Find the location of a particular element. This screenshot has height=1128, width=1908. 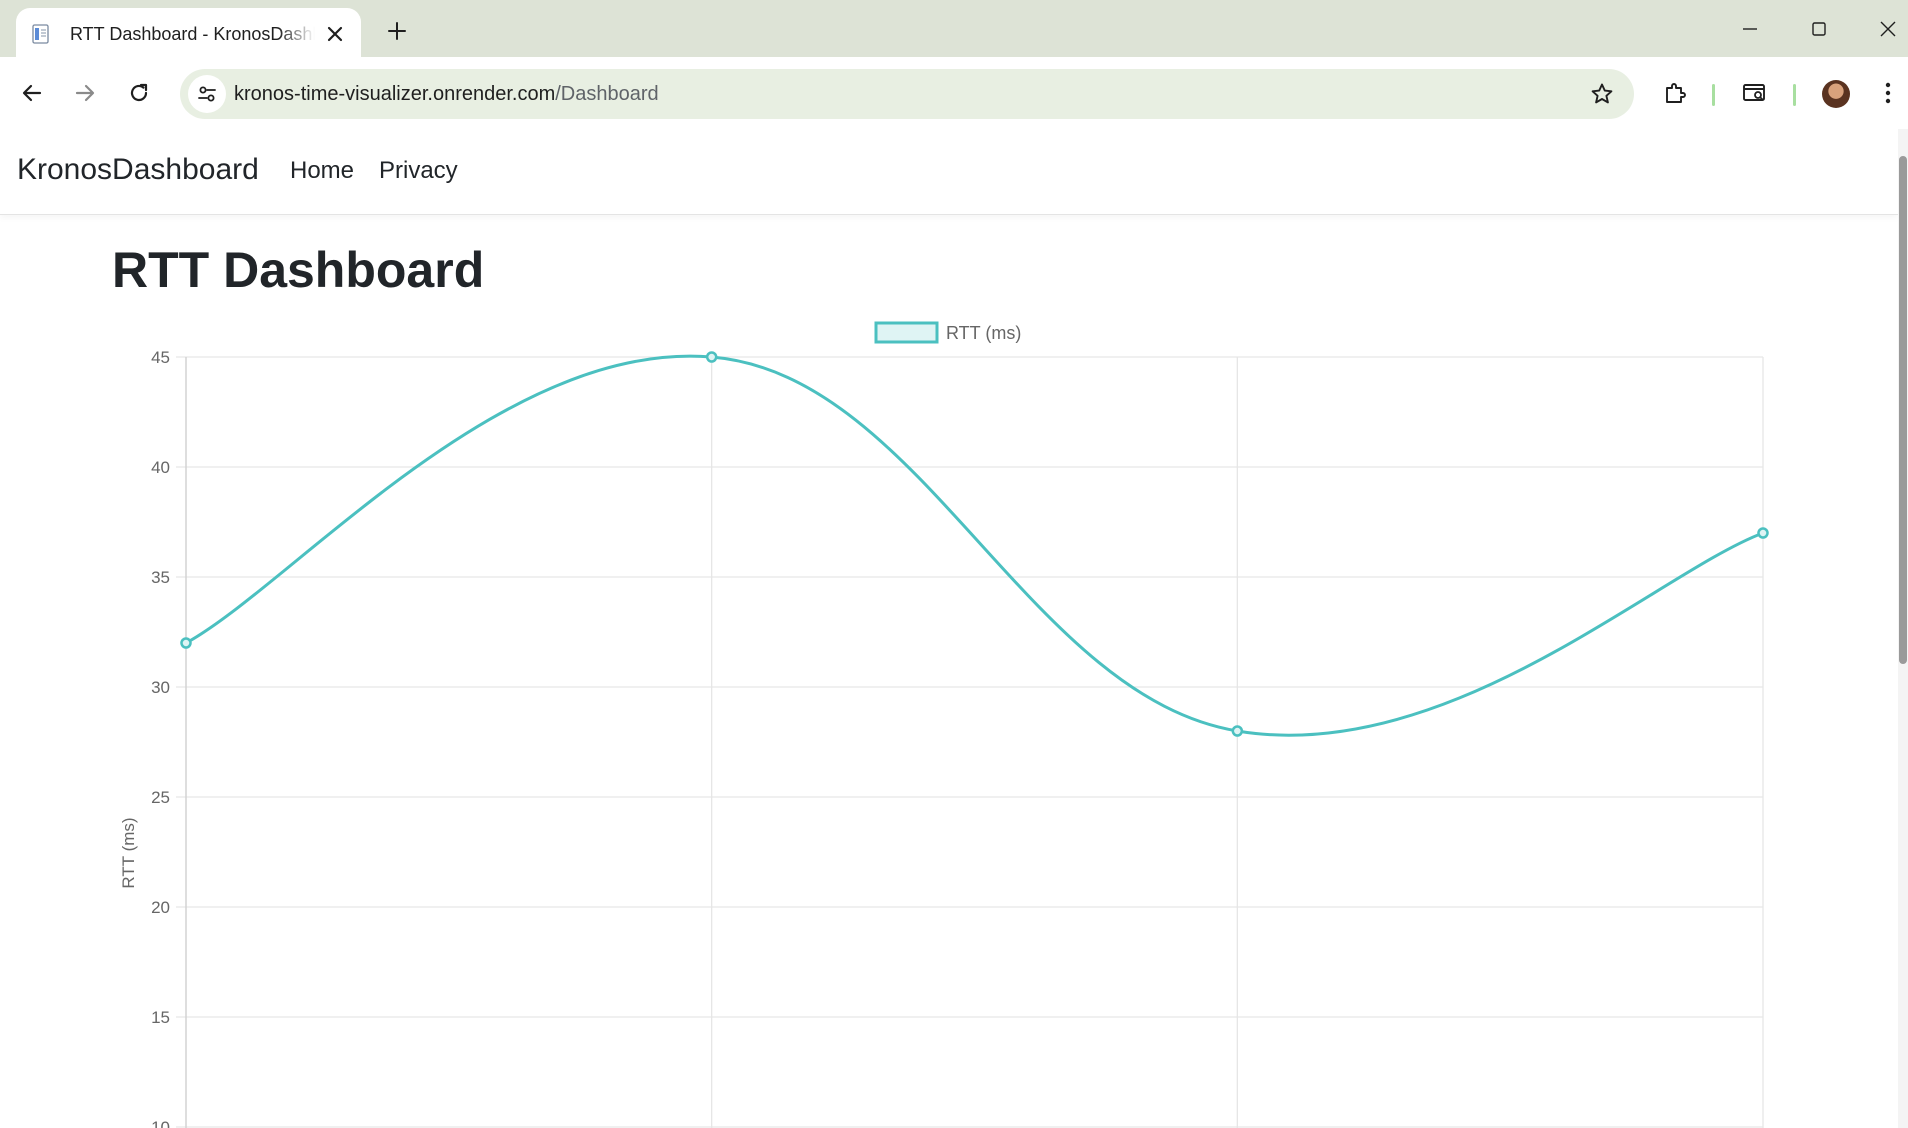

minimize-icon is located at coordinates (1750, 29).